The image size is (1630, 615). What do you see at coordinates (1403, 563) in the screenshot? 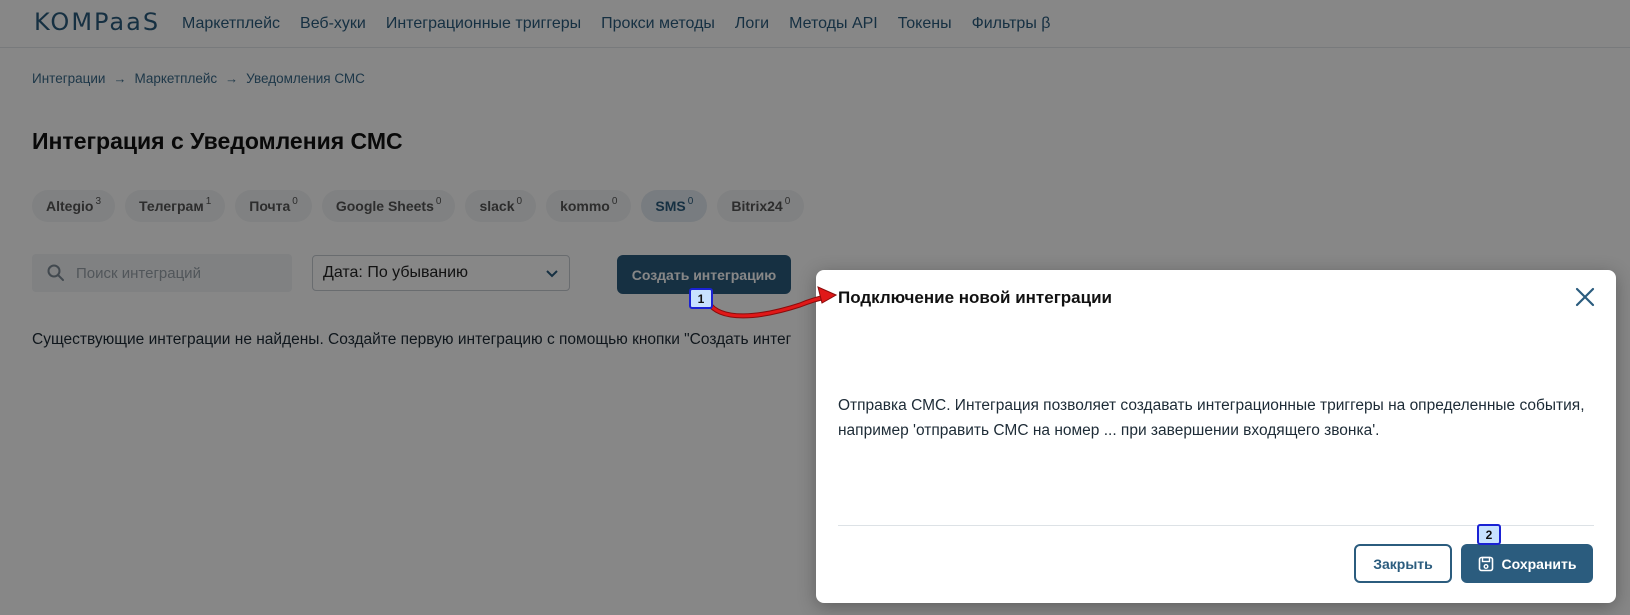
I see `close-button: Закрыть` at bounding box center [1403, 563].